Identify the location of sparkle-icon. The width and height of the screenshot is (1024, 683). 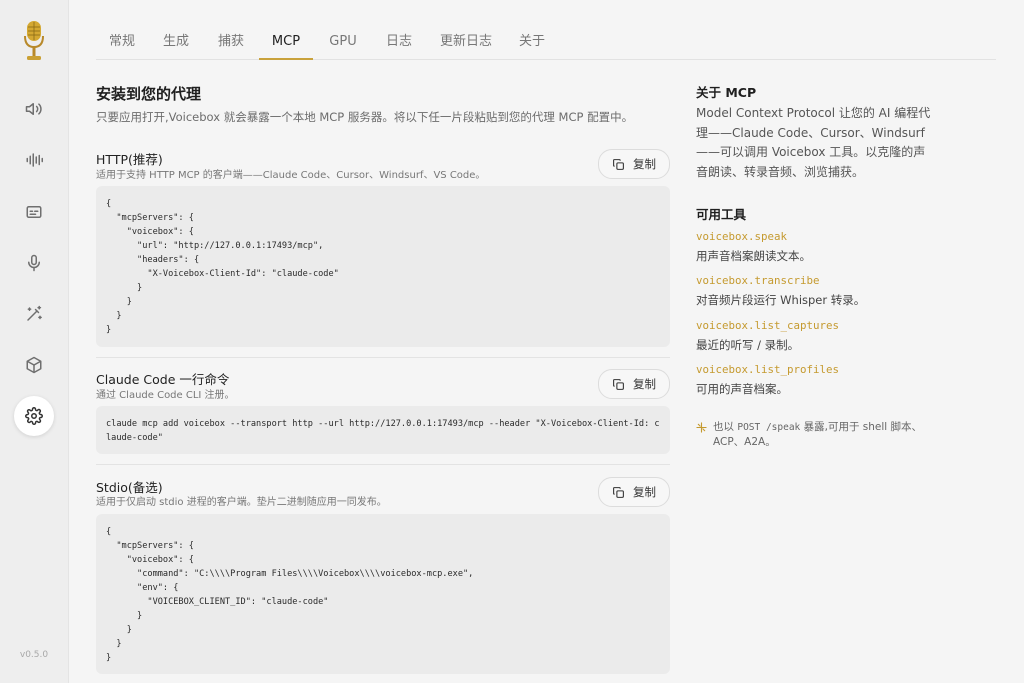
(701, 427).